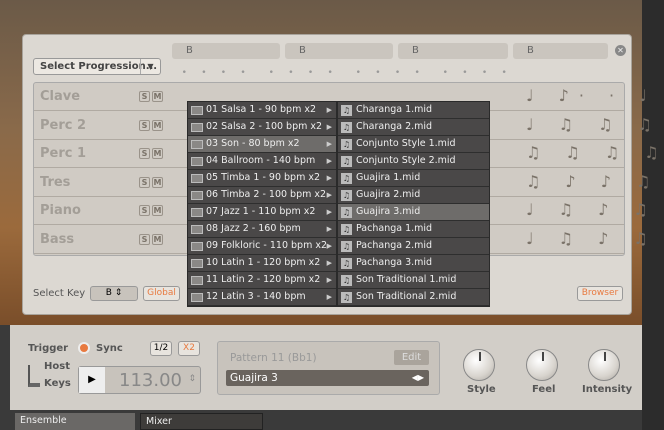 The height and width of the screenshot is (430, 664). I want to click on folder-menu-item: 09 Folkloric - 110 bpm x2 ▶, so click(262, 246).